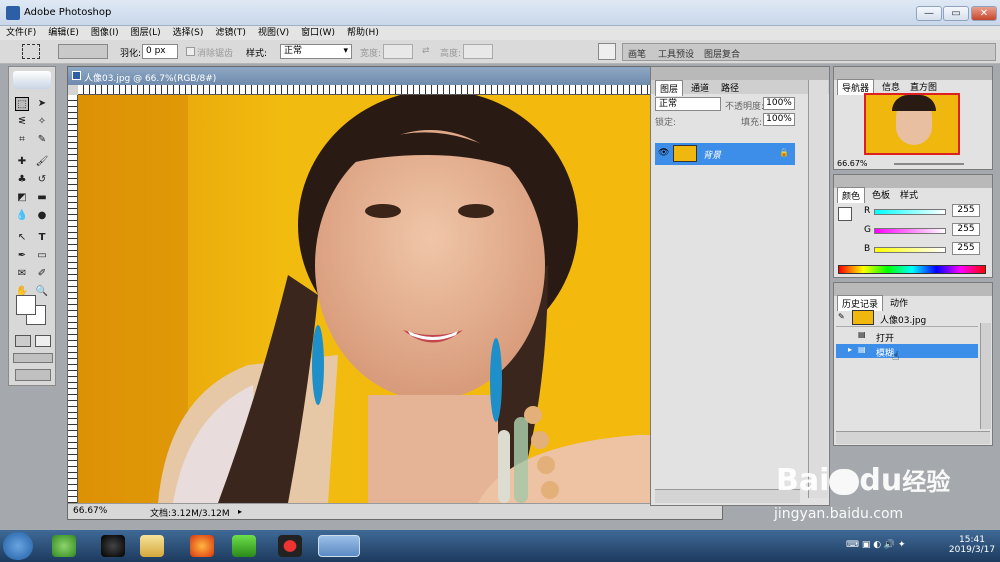 This screenshot has width=1000, height=562. What do you see at coordinates (146, 33) in the screenshot?
I see `menu-layer: 图层(L)` at bounding box center [146, 33].